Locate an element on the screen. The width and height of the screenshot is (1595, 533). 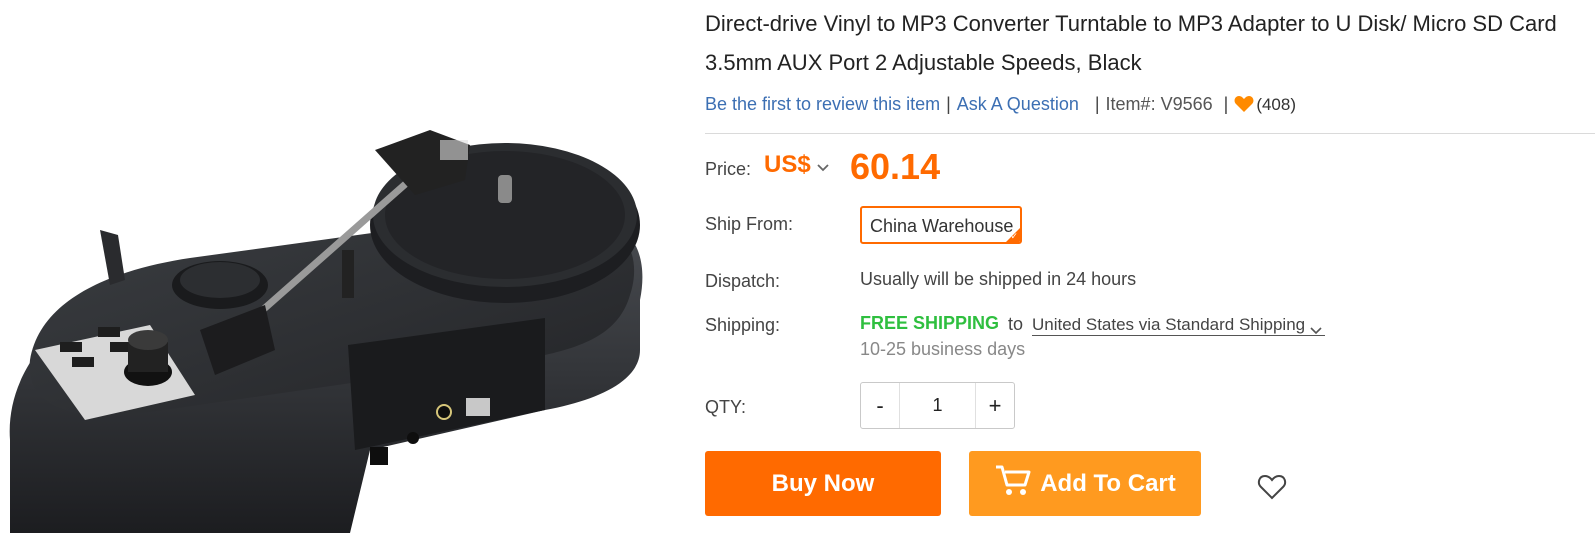
add-to-cart-button: Add To Cart is located at coordinates (1085, 483).